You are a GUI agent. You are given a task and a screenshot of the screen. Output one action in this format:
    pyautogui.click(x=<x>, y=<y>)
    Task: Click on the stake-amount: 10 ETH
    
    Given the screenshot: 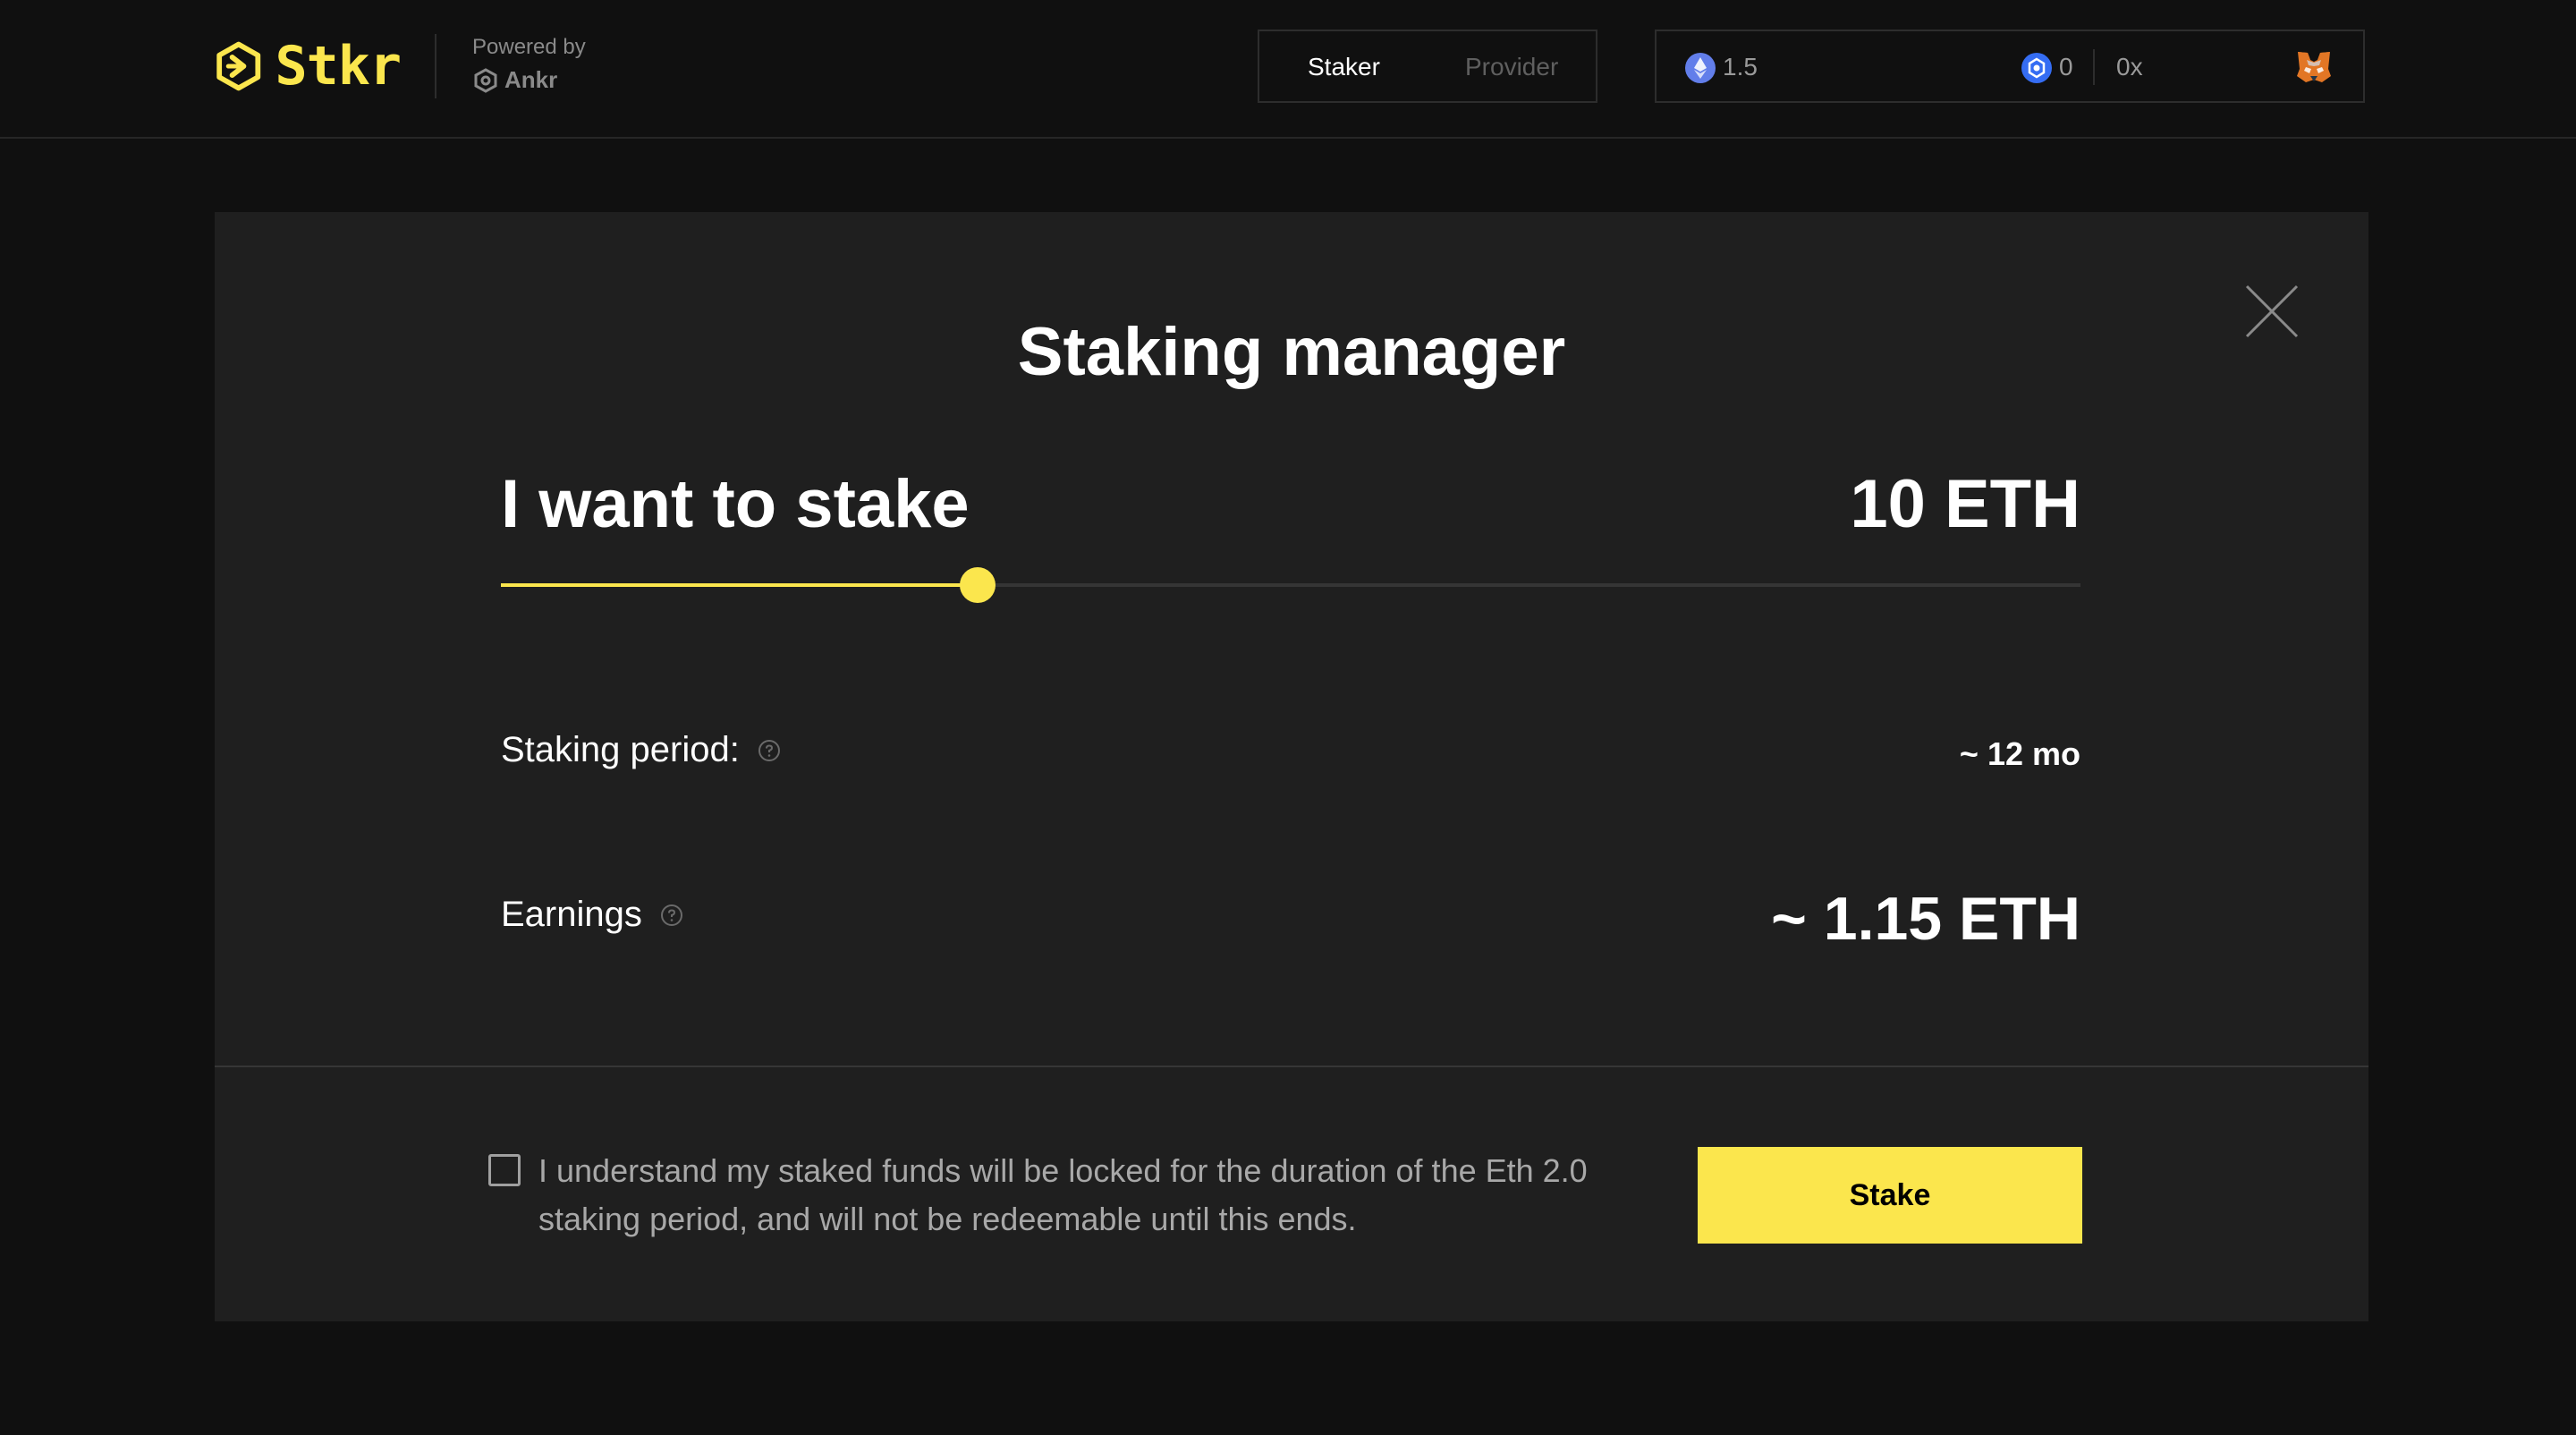 What is the action you would take?
    pyautogui.click(x=1965, y=504)
    